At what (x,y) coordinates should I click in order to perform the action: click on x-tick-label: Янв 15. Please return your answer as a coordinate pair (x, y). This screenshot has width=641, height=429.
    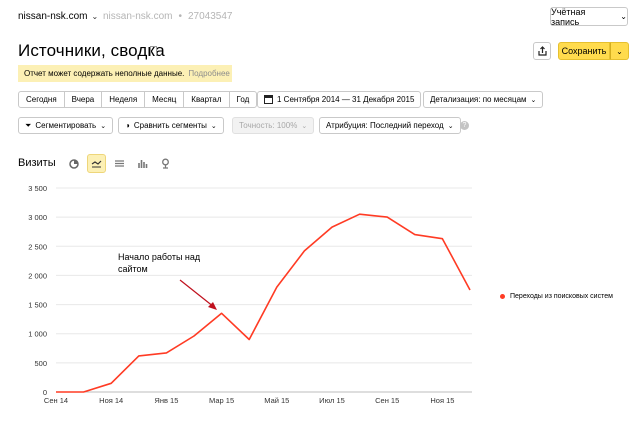
    Looking at the image, I should click on (166, 400).